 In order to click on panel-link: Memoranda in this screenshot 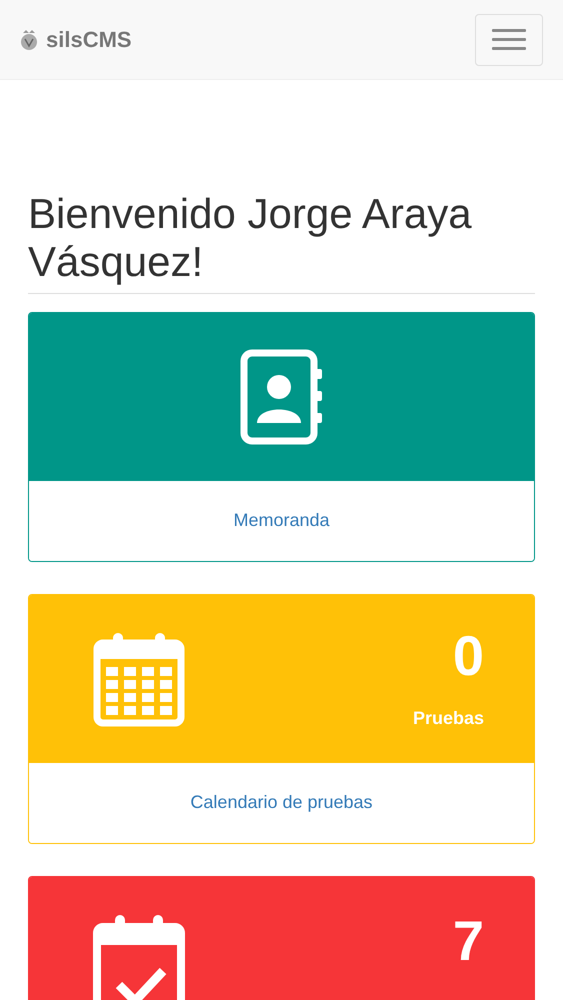, I will do `click(281, 521)`.